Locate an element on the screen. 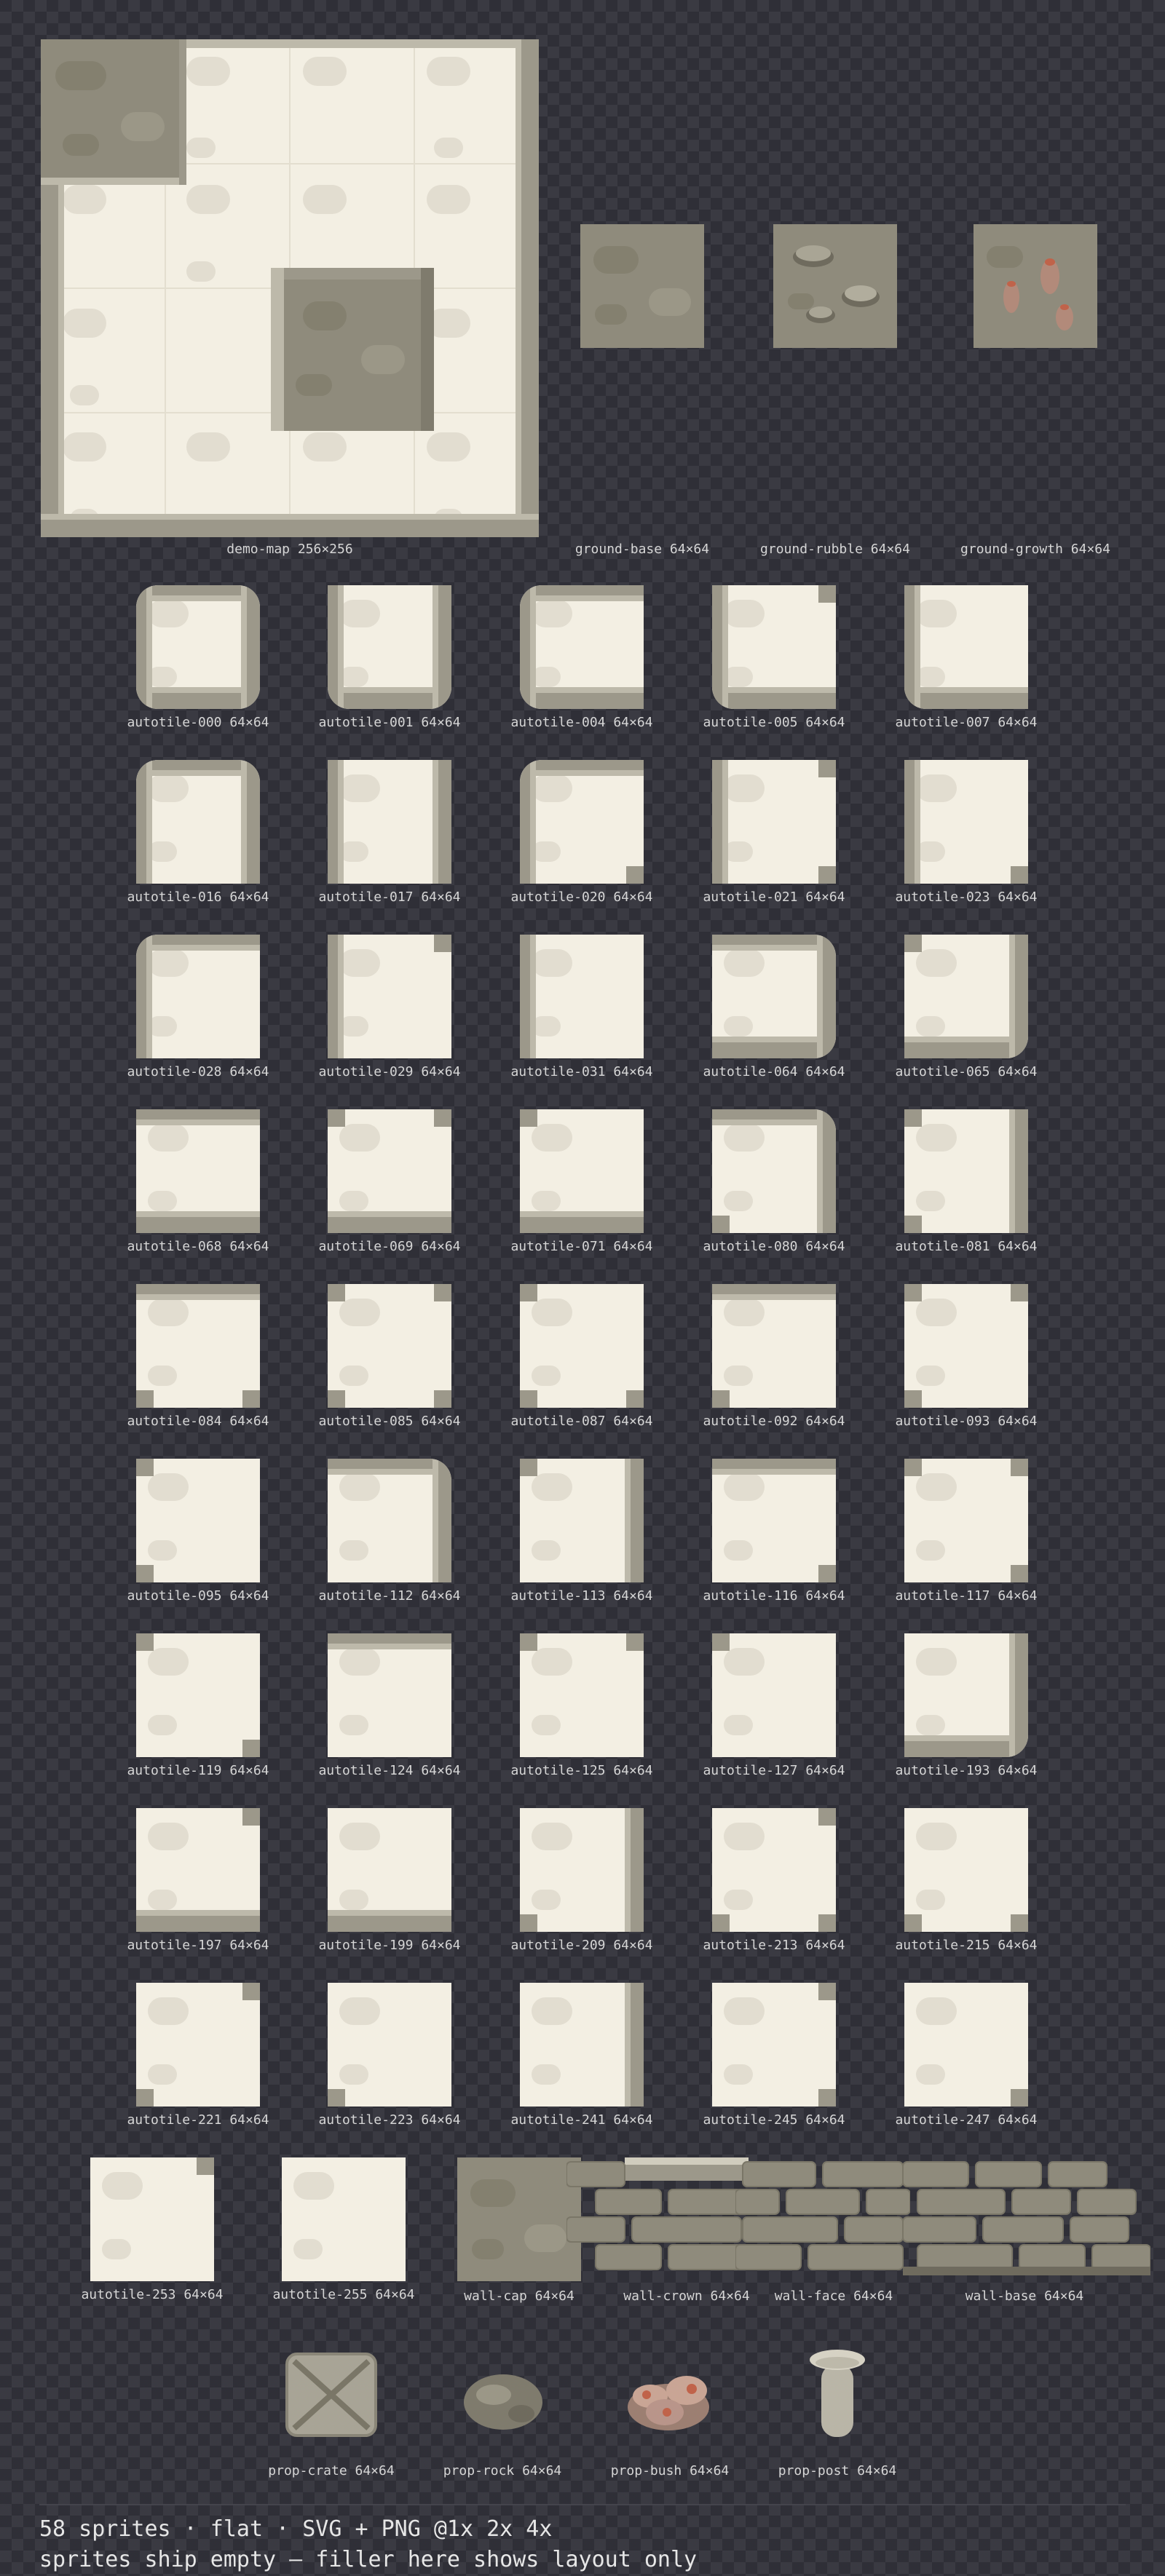  autotile-label: autotile-064 64×64 is located at coordinates (774, 1071).